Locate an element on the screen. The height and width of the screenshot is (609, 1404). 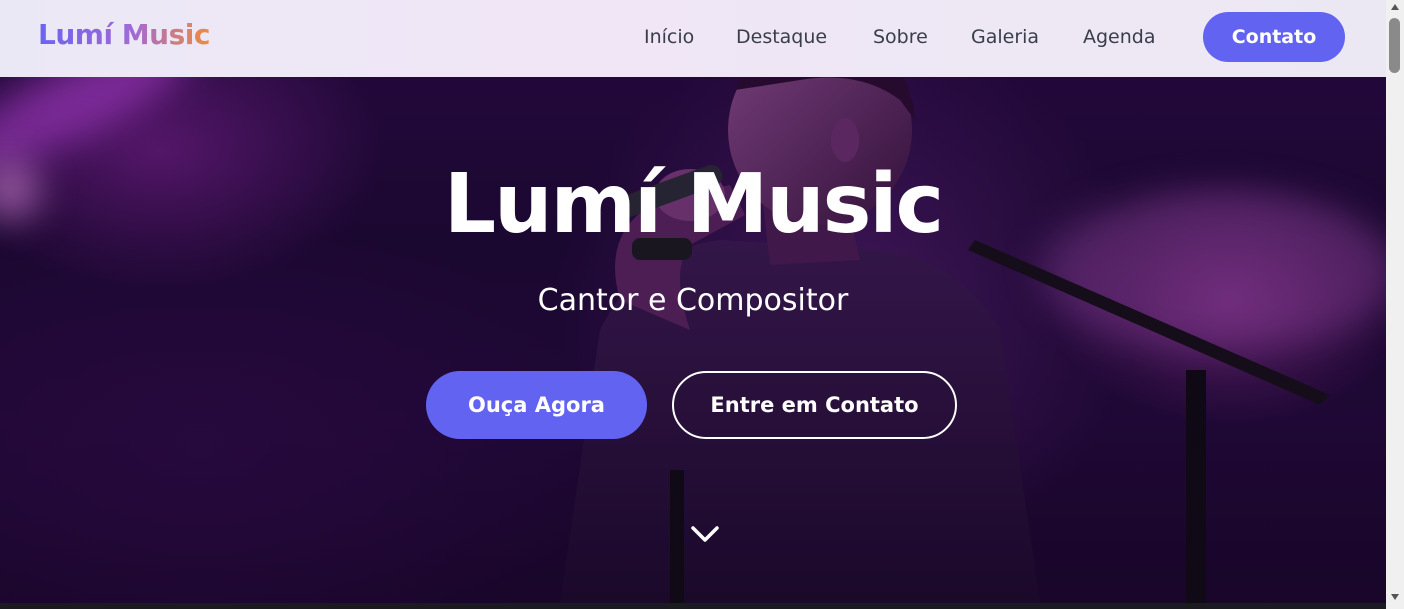
vertical-scrollbar is located at coordinates (1395, 304).